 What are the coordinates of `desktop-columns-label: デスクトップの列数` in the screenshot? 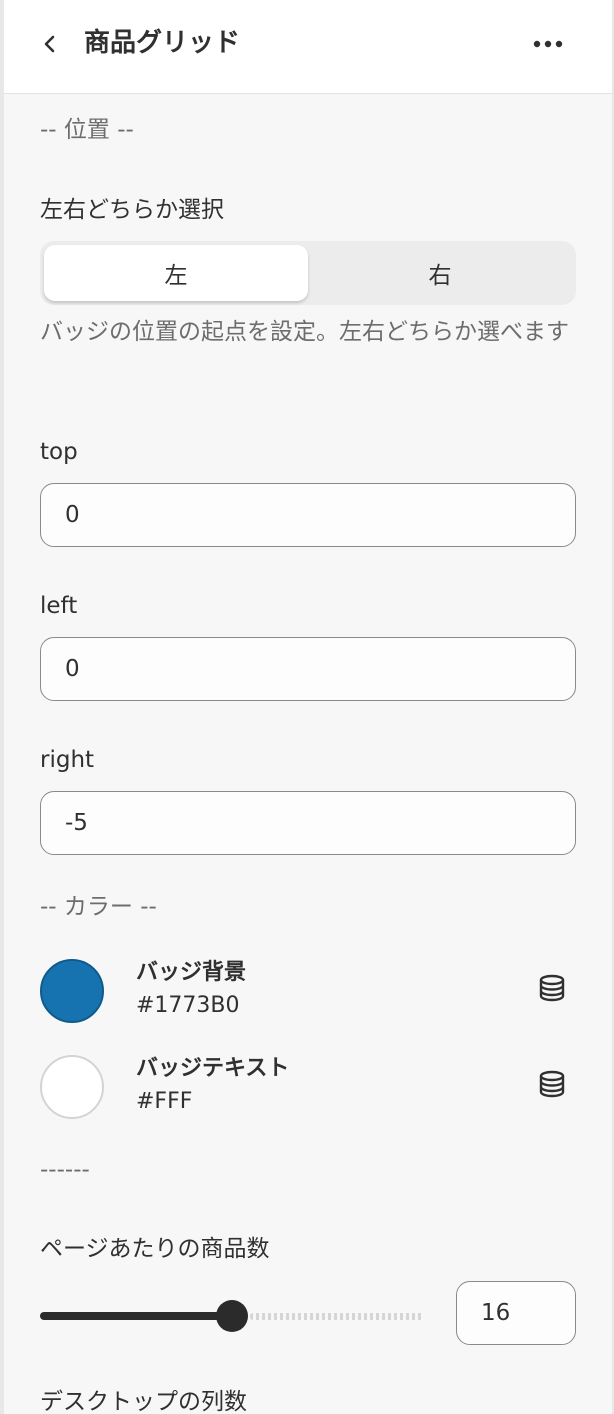 It's located at (143, 1401).